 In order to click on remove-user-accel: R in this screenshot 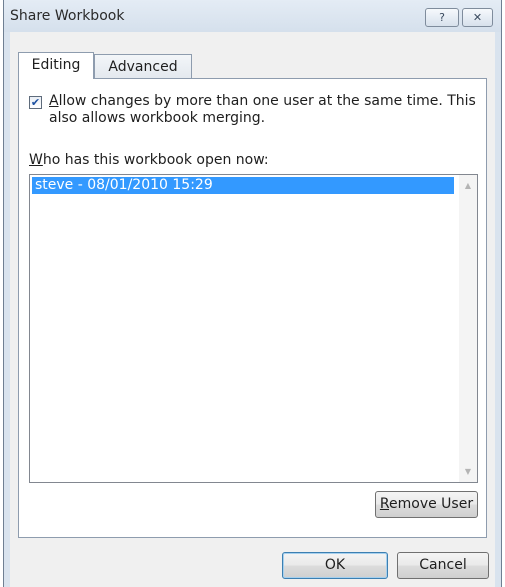, I will do `click(384, 504)`.